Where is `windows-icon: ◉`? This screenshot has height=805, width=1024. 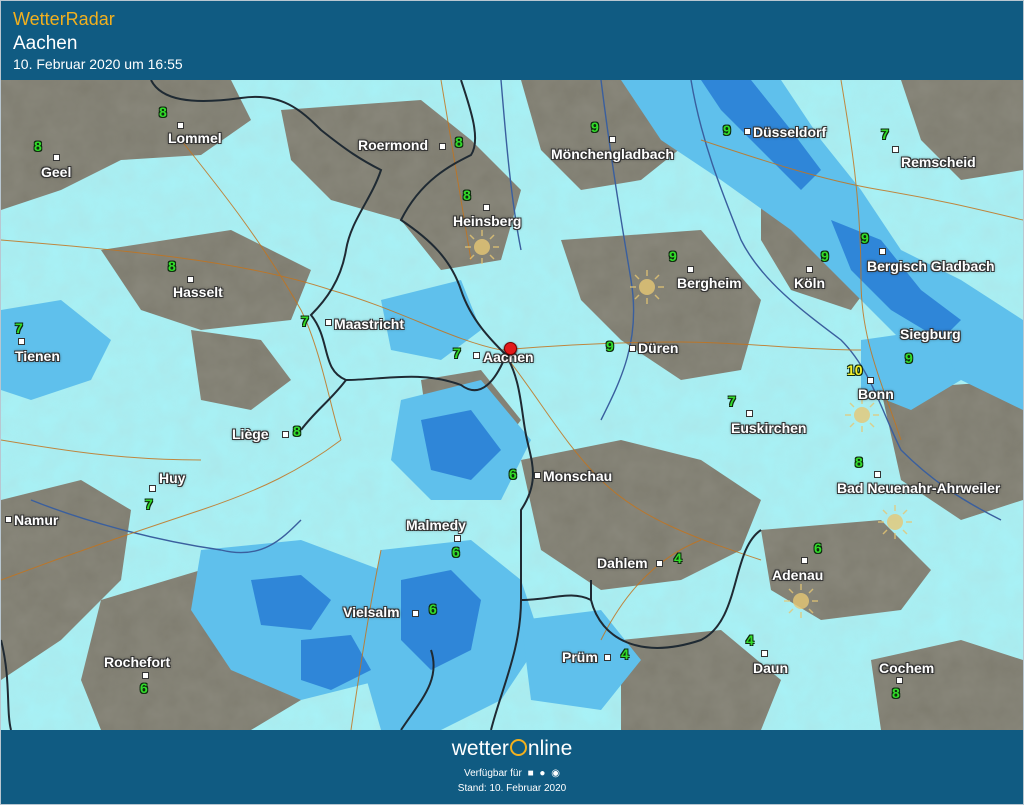 windows-icon: ◉ is located at coordinates (555, 773).